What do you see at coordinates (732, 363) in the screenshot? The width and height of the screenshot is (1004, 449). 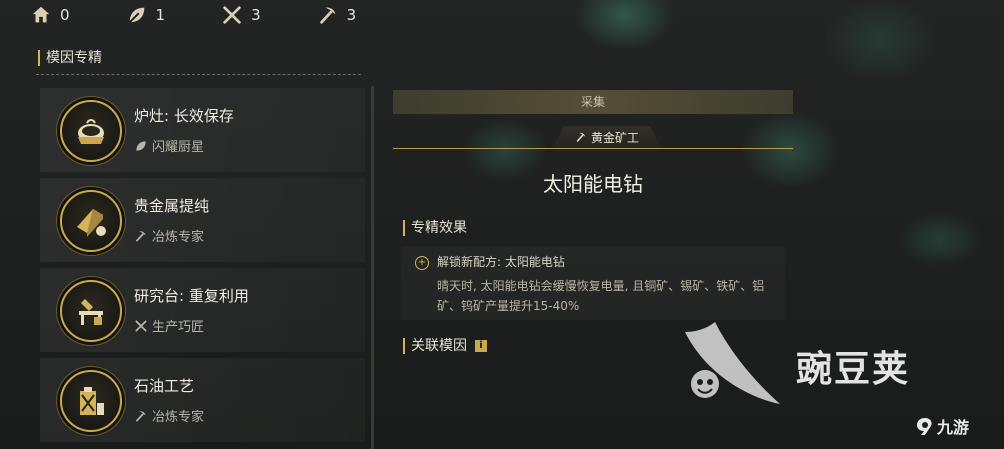 I see `pea-pod-logo-icon` at bounding box center [732, 363].